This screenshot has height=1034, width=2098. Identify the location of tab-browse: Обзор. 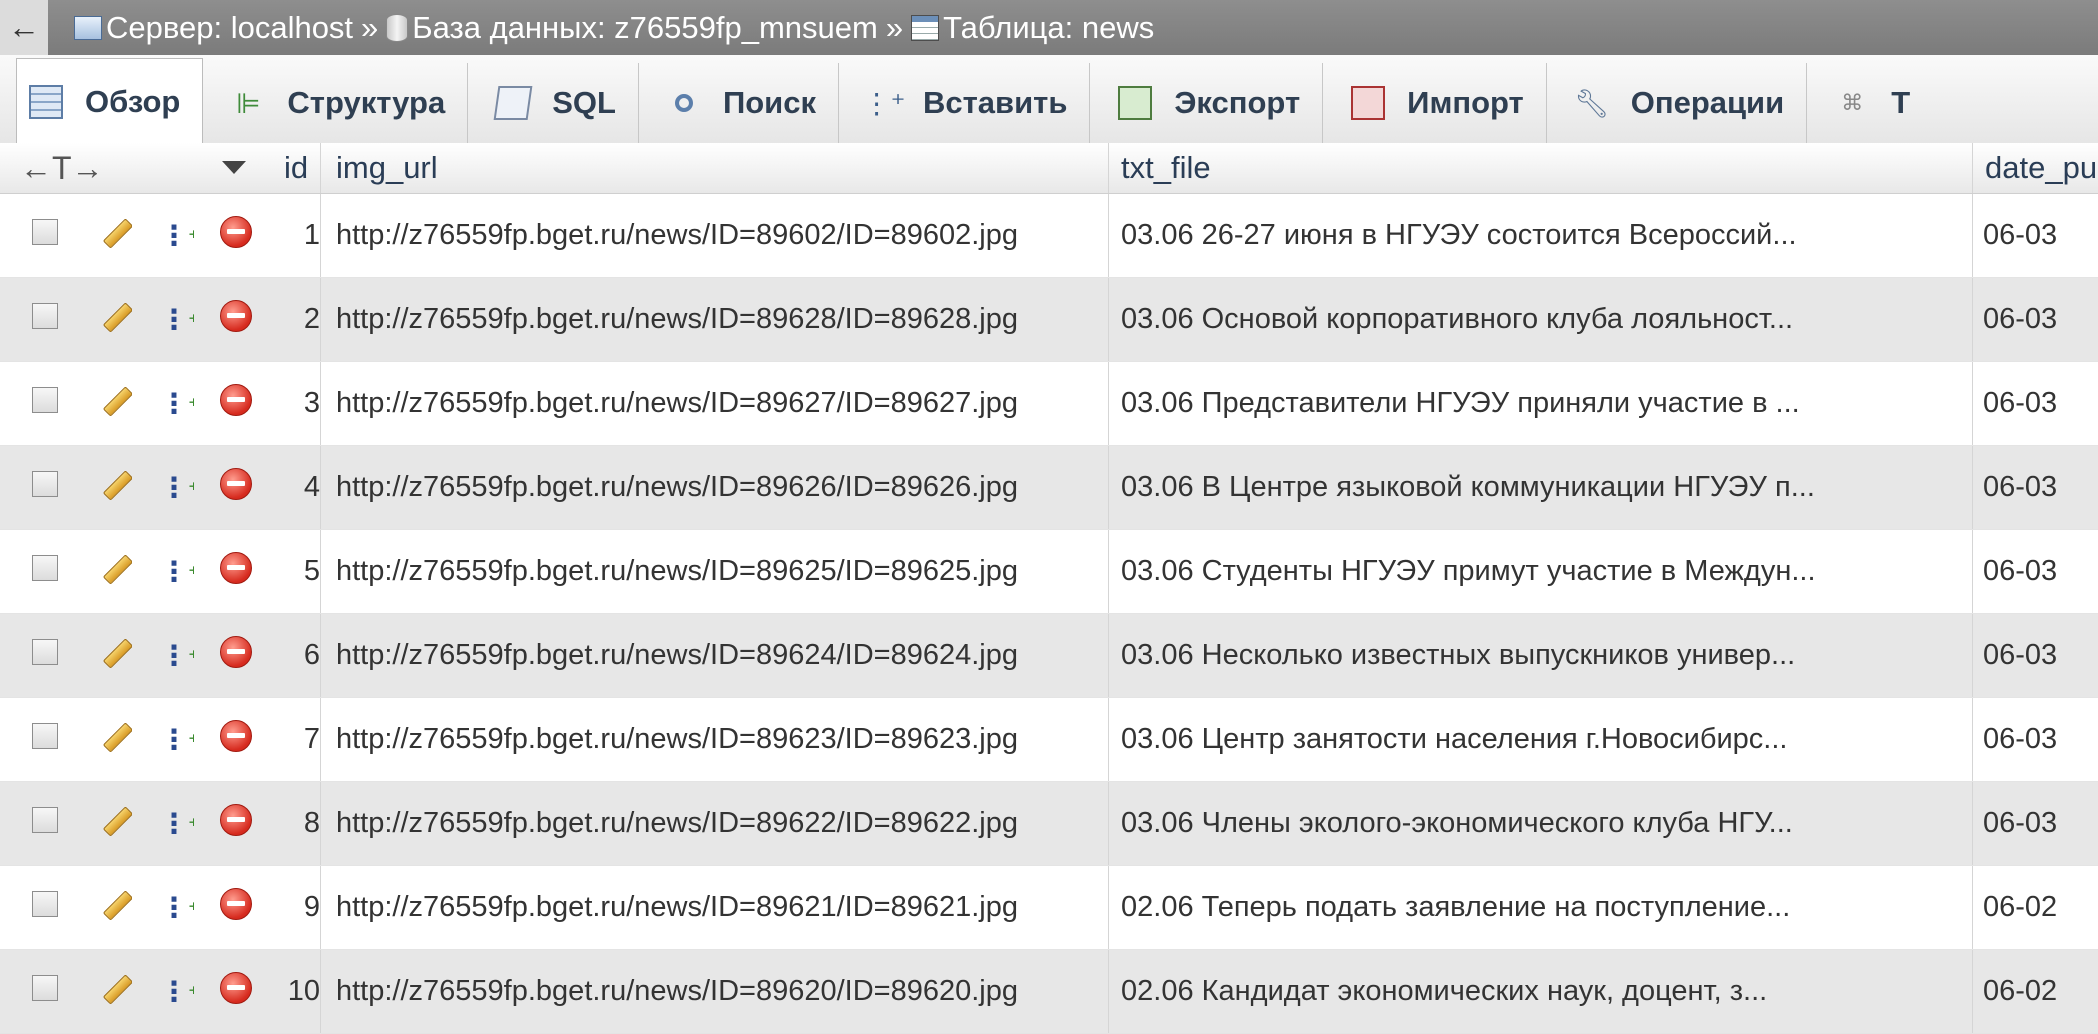
(110, 101).